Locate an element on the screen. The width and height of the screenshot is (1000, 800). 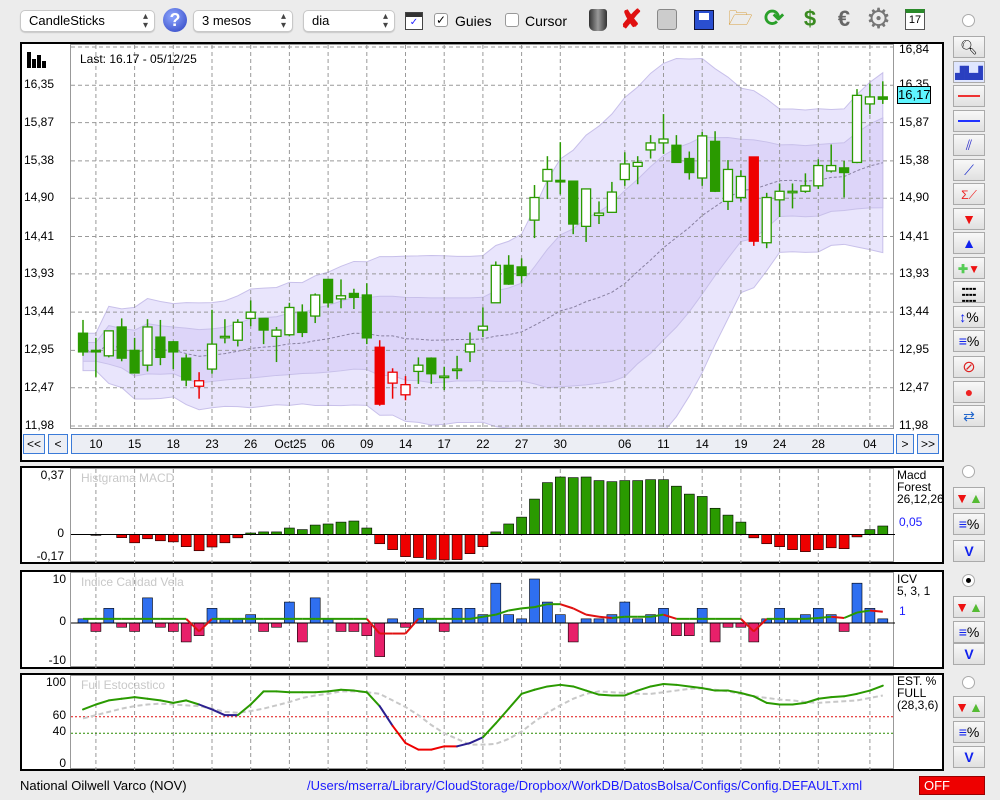
interval-select: dia ▴ ▾ is located at coordinates (349, 21).